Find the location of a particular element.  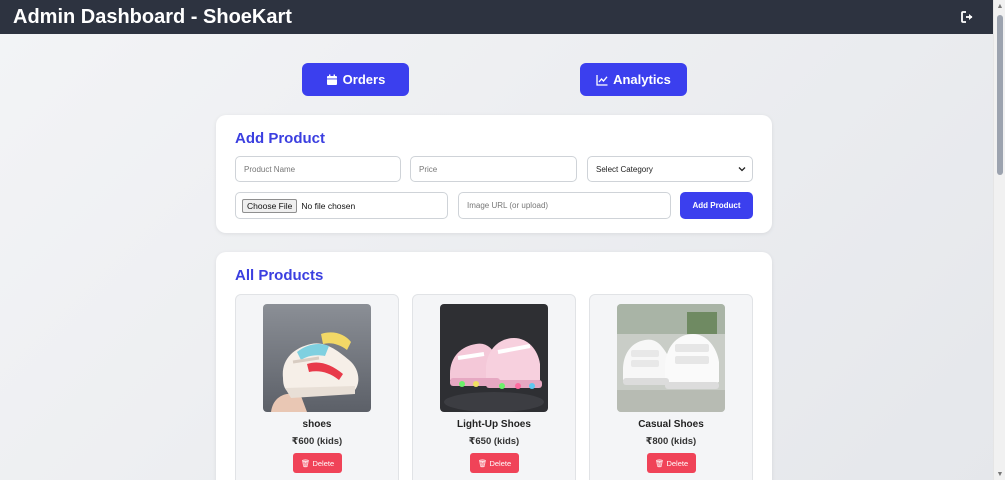

logout-icon is located at coordinates (967, 17).